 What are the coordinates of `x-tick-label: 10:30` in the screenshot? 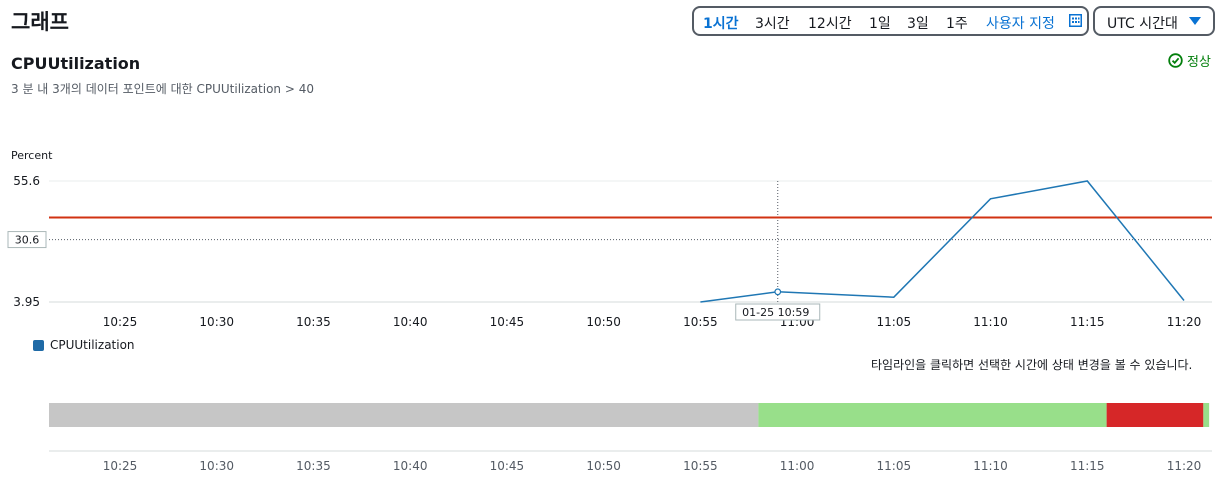 It's located at (216, 322).